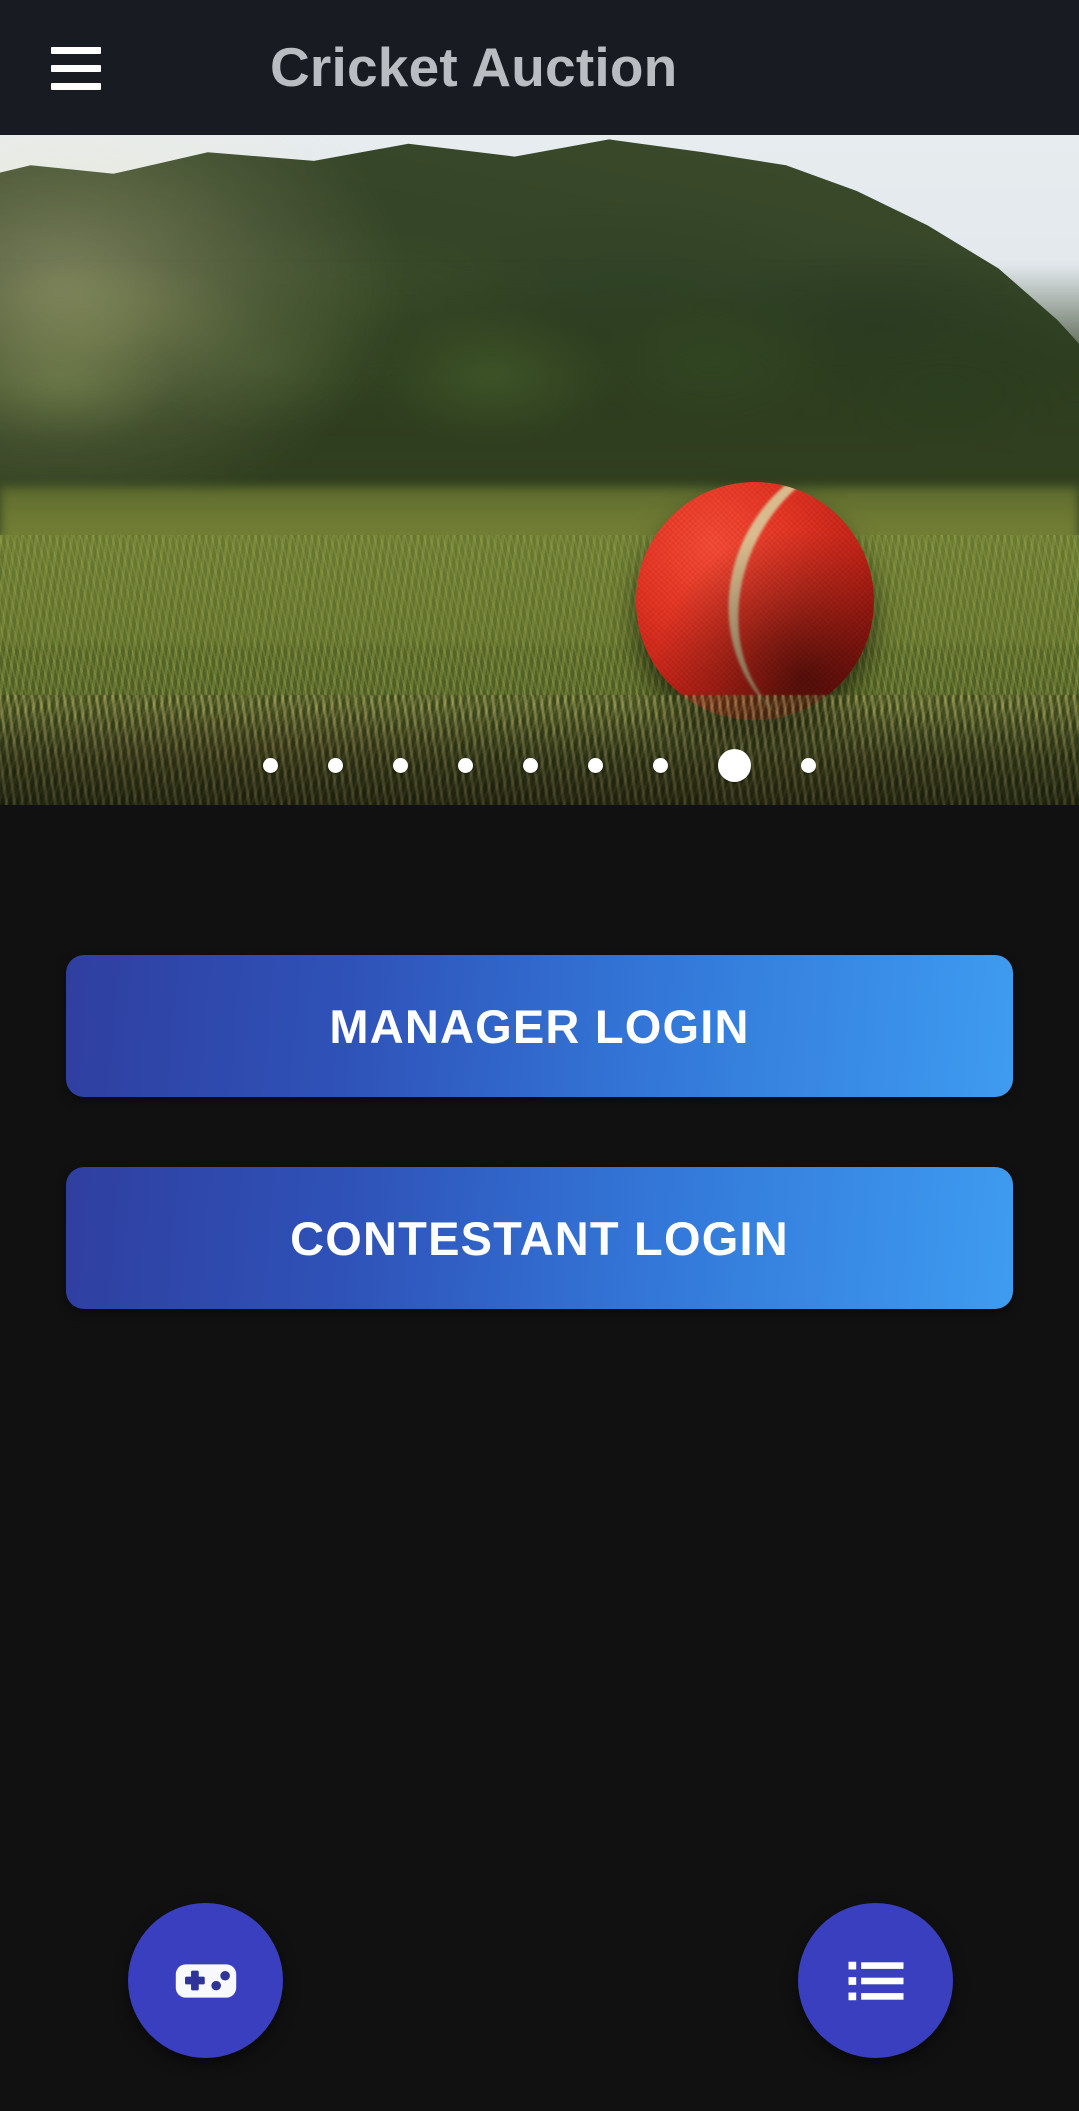  What do you see at coordinates (539, 1026) in the screenshot?
I see `manager-login-button: MANAGER LOGIN` at bounding box center [539, 1026].